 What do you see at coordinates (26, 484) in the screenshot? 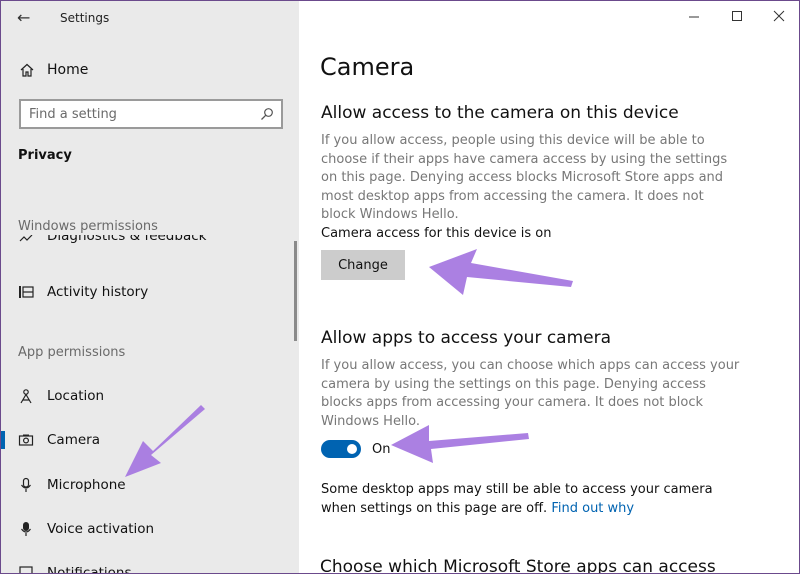
I see `microphone-icon` at bounding box center [26, 484].